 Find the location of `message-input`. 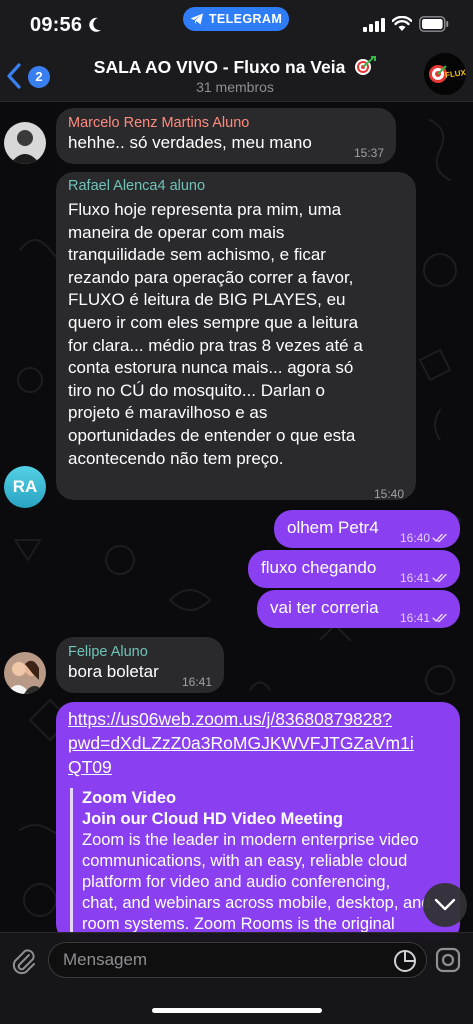

message-input is located at coordinates (237, 960).